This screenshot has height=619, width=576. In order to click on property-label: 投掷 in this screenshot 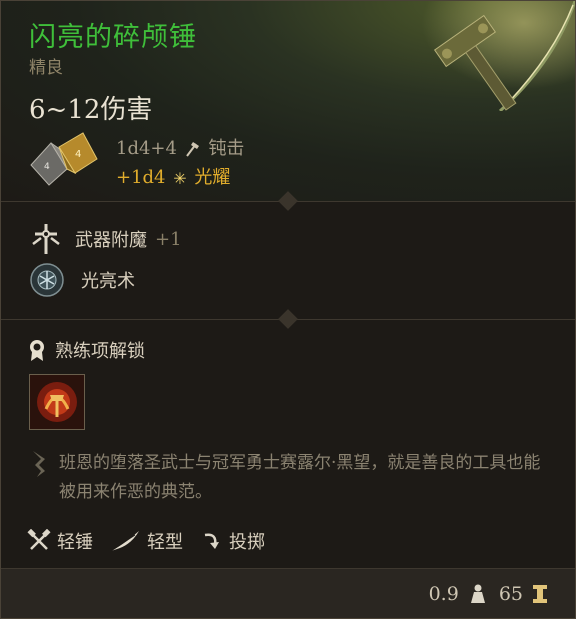, I will do `click(247, 542)`.